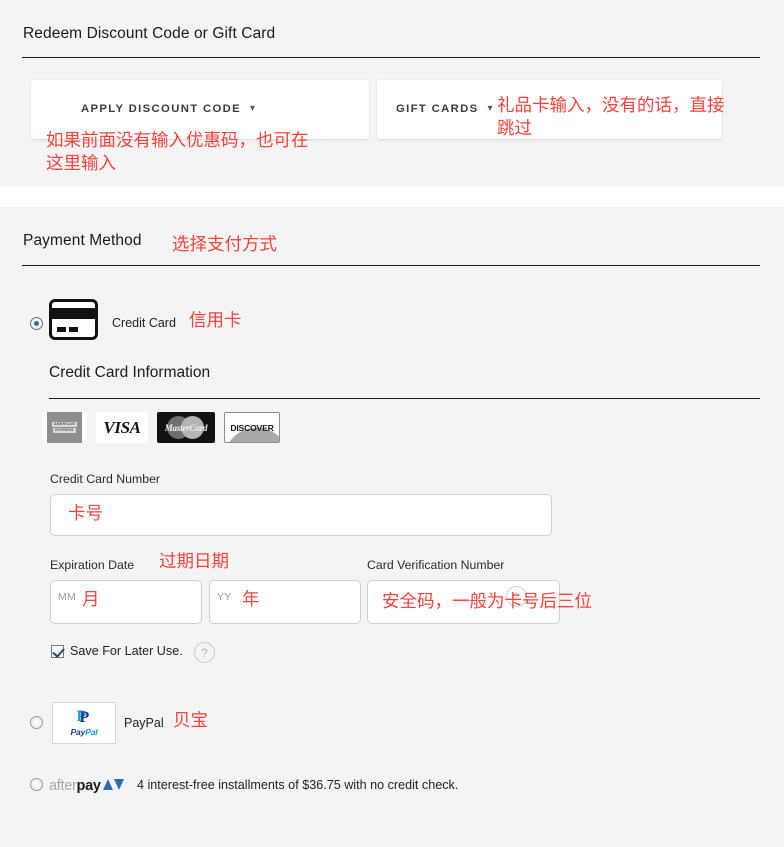 Image resolution: width=784 pixels, height=847 pixels. Describe the element at coordinates (82, 240) in the screenshot. I see `payment-method-title: Payment Method` at that location.